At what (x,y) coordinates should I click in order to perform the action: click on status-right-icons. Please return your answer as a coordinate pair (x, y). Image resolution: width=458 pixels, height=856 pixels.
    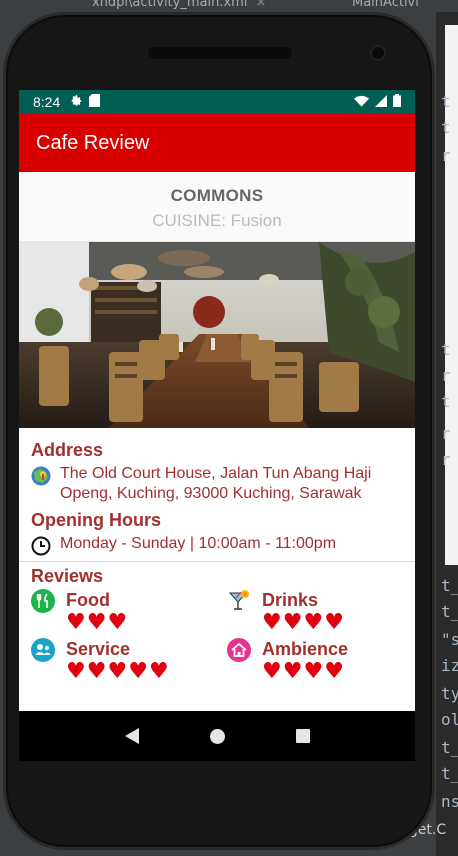
    Looking at the image, I should click on (377, 102).